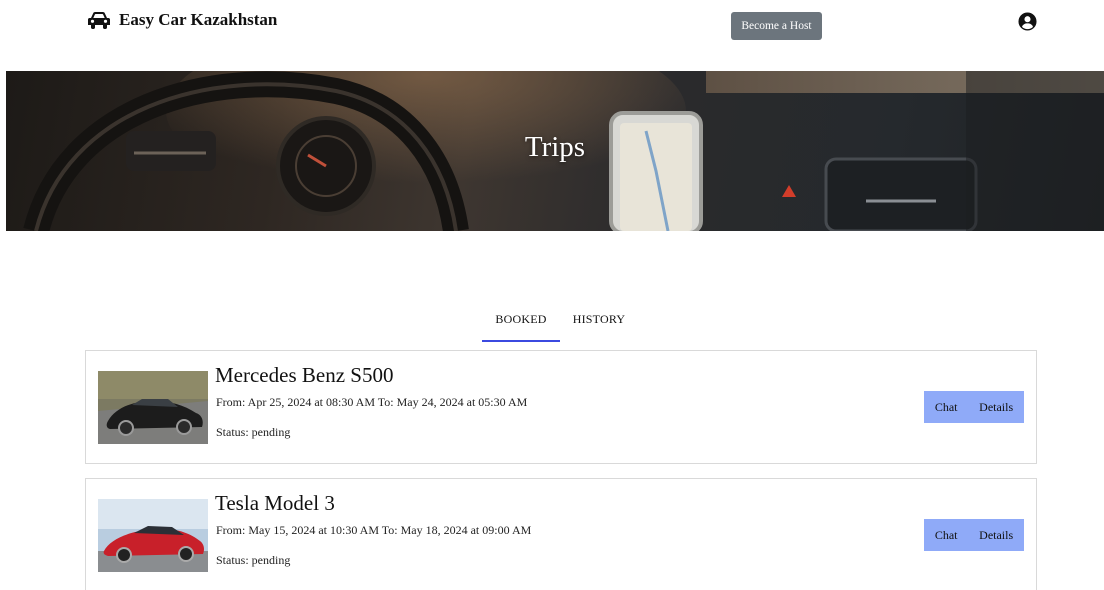  Describe the element at coordinates (599, 323) in the screenshot. I see `tab-history: HISTORY` at that location.